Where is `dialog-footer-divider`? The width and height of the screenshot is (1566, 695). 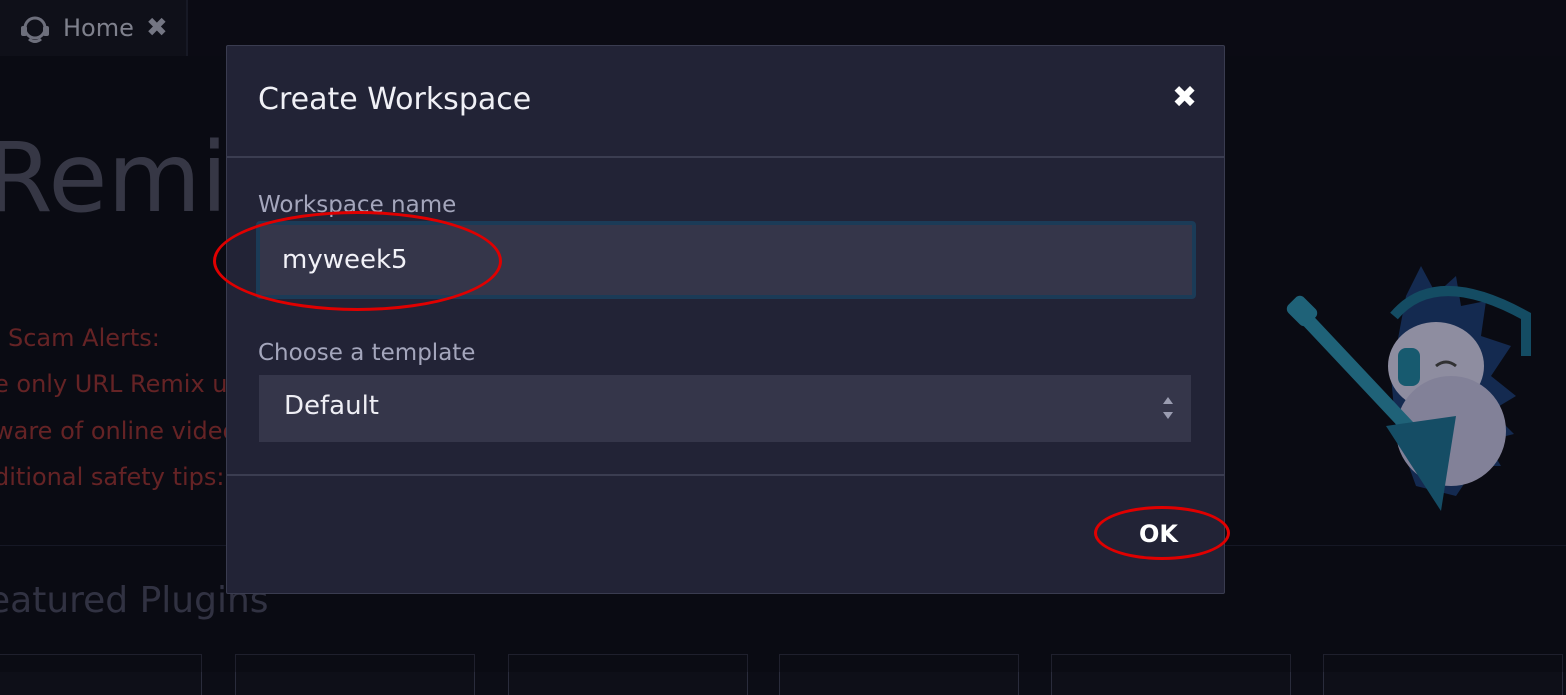
dialog-footer-divider is located at coordinates (725, 475).